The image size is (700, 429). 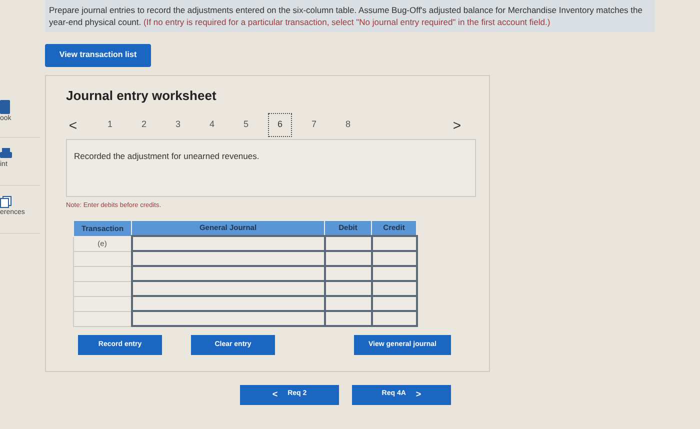 I want to click on view-transaction-list-button: View transaction list, so click(x=98, y=55).